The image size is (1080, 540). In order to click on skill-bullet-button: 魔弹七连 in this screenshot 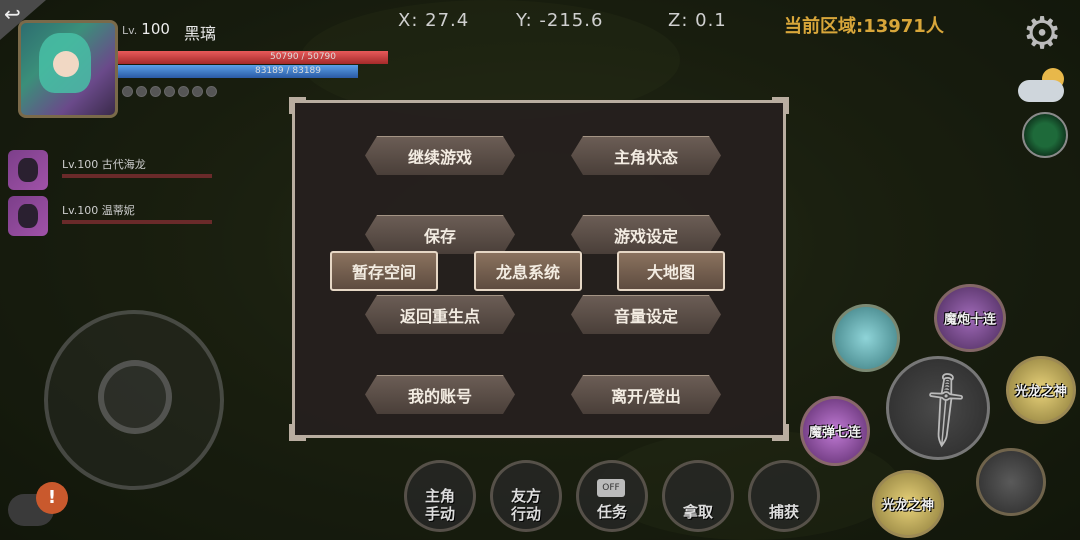, I will do `click(835, 431)`.